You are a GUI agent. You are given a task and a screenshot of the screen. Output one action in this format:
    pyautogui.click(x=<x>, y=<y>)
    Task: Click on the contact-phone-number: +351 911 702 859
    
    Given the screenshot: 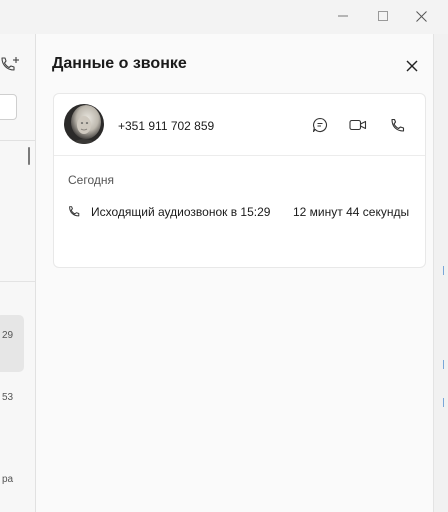 What is the action you would take?
    pyautogui.click(x=166, y=126)
    